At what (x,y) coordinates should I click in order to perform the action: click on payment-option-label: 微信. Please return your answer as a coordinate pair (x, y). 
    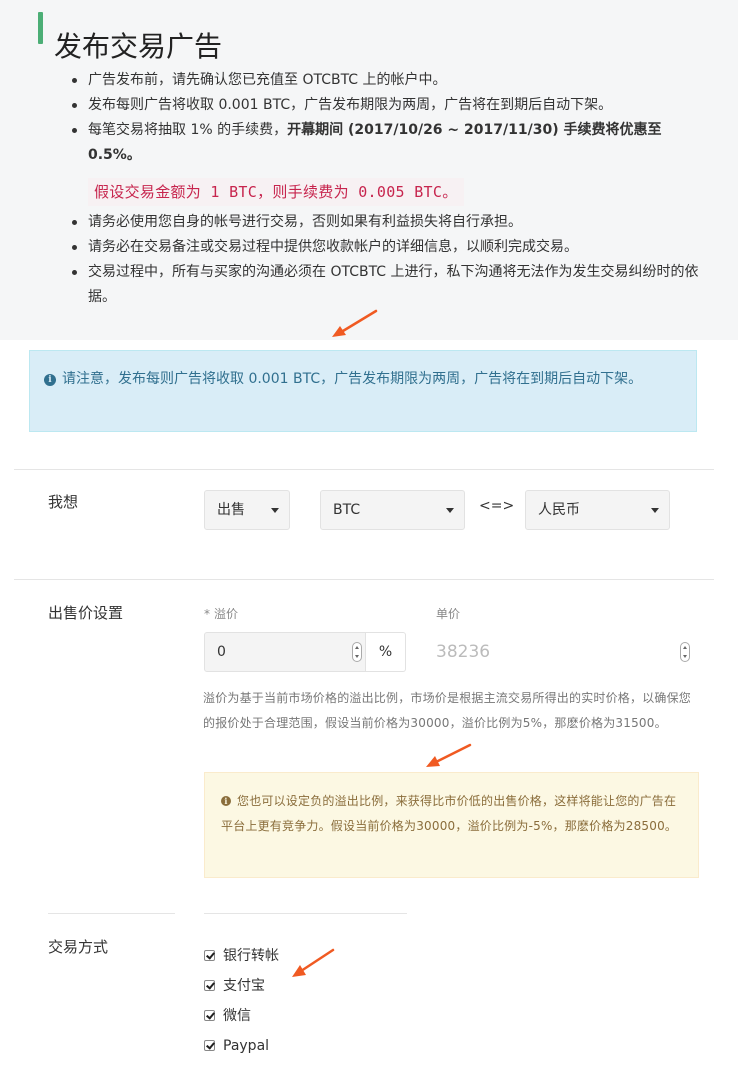
    Looking at the image, I should click on (237, 1016).